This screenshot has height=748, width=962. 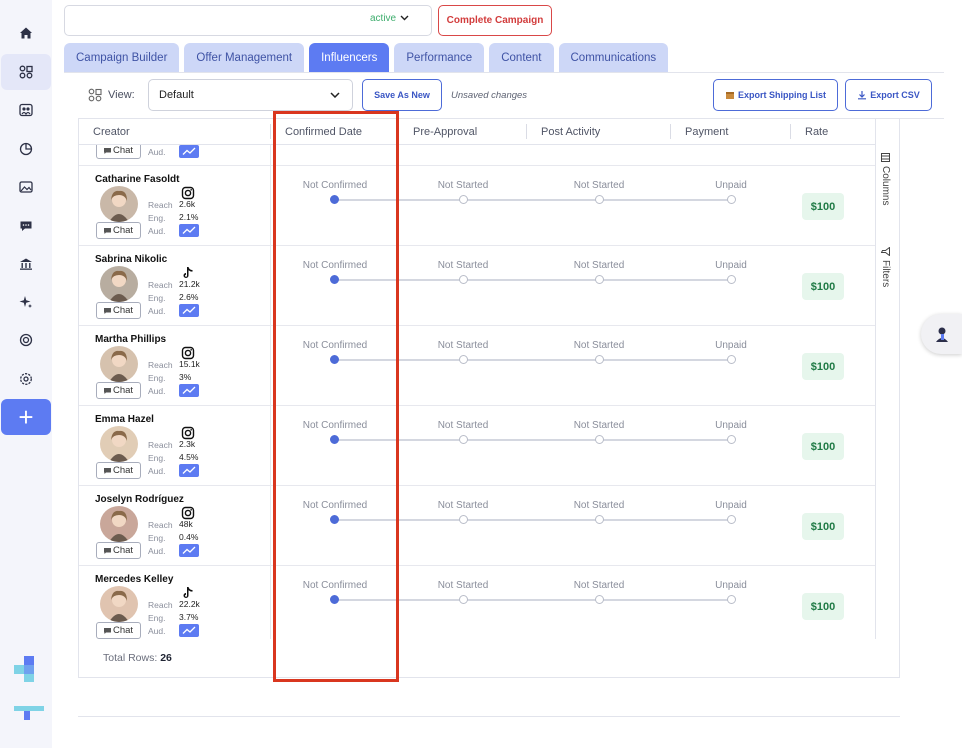 I want to click on save-as-new-button: Save As New, so click(x=402, y=95).